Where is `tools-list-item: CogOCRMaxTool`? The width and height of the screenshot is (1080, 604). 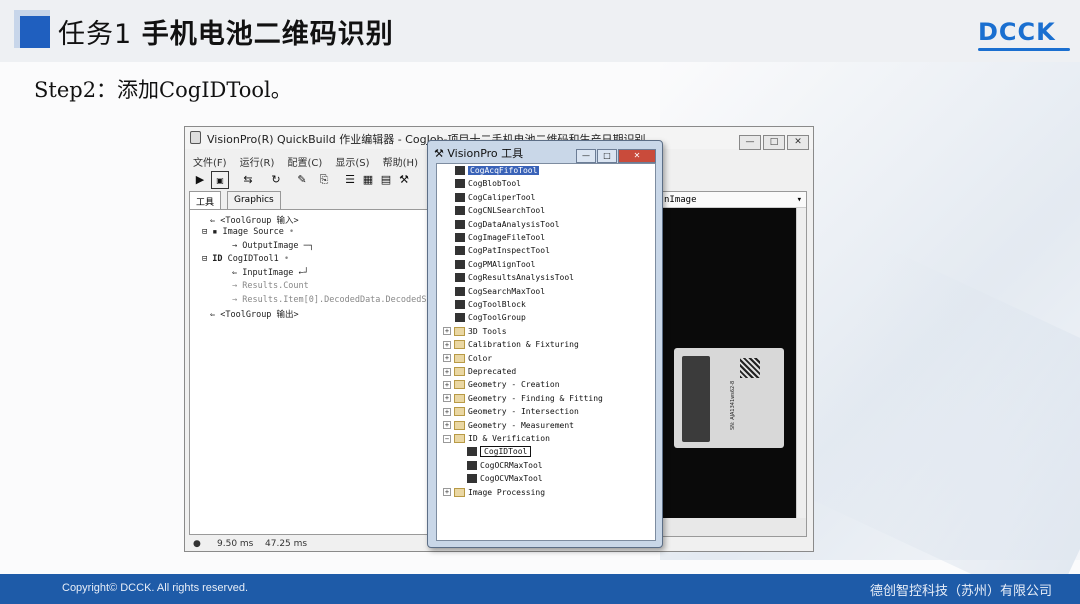 tools-list-item: CogOCRMaxTool is located at coordinates (505, 467).